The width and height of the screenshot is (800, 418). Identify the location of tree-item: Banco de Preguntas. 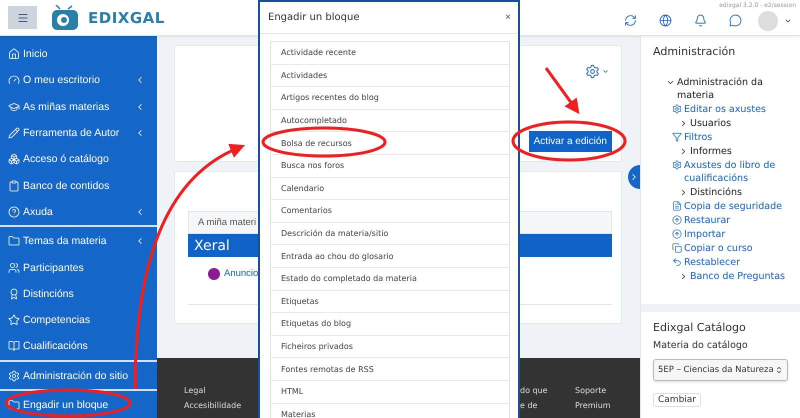
(737, 276).